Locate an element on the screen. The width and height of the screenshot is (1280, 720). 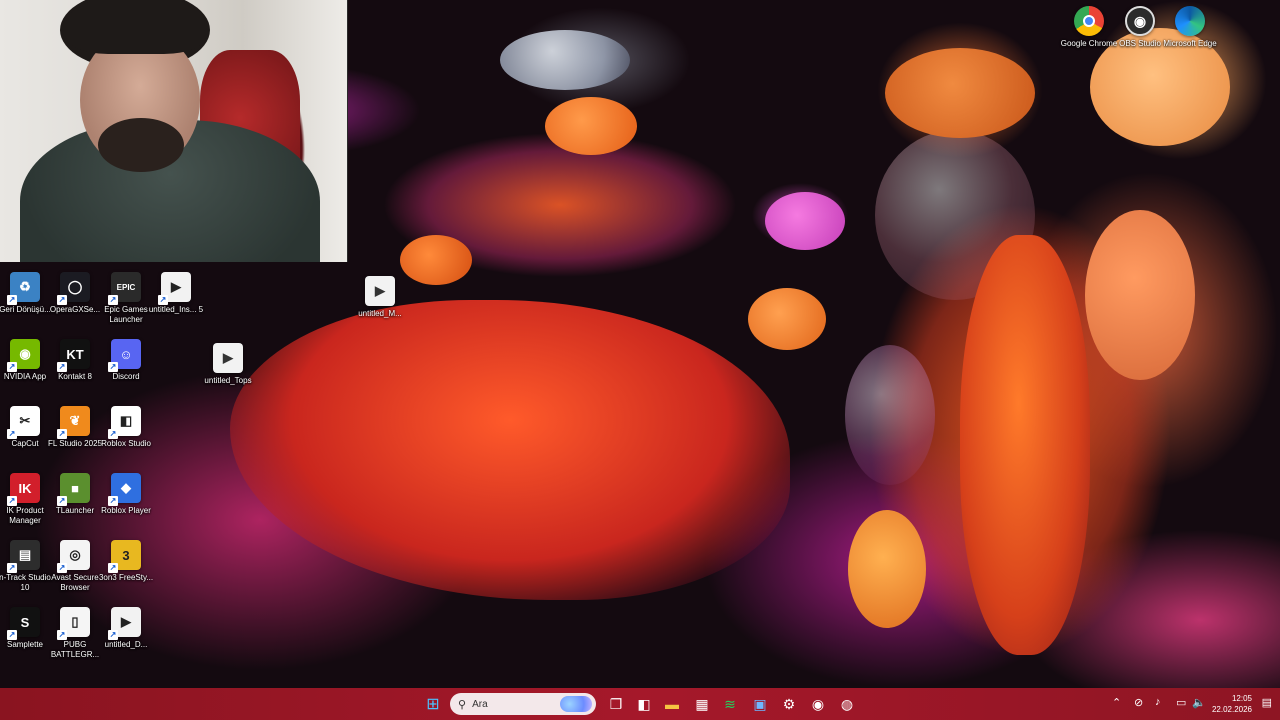
microsoft-store-icon: ▦ is located at coordinates (702, 703).